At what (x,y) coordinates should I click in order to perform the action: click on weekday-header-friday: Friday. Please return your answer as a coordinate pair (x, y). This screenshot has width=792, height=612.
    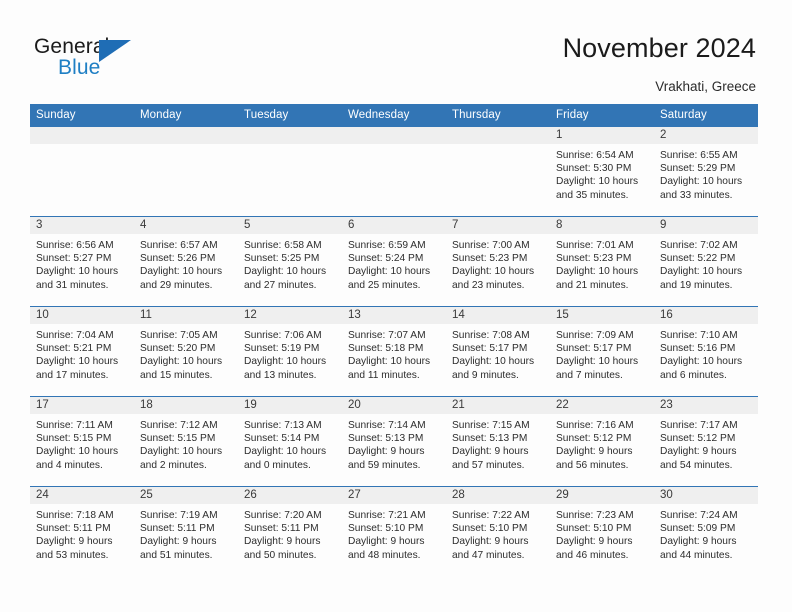
    Looking at the image, I should click on (602, 115).